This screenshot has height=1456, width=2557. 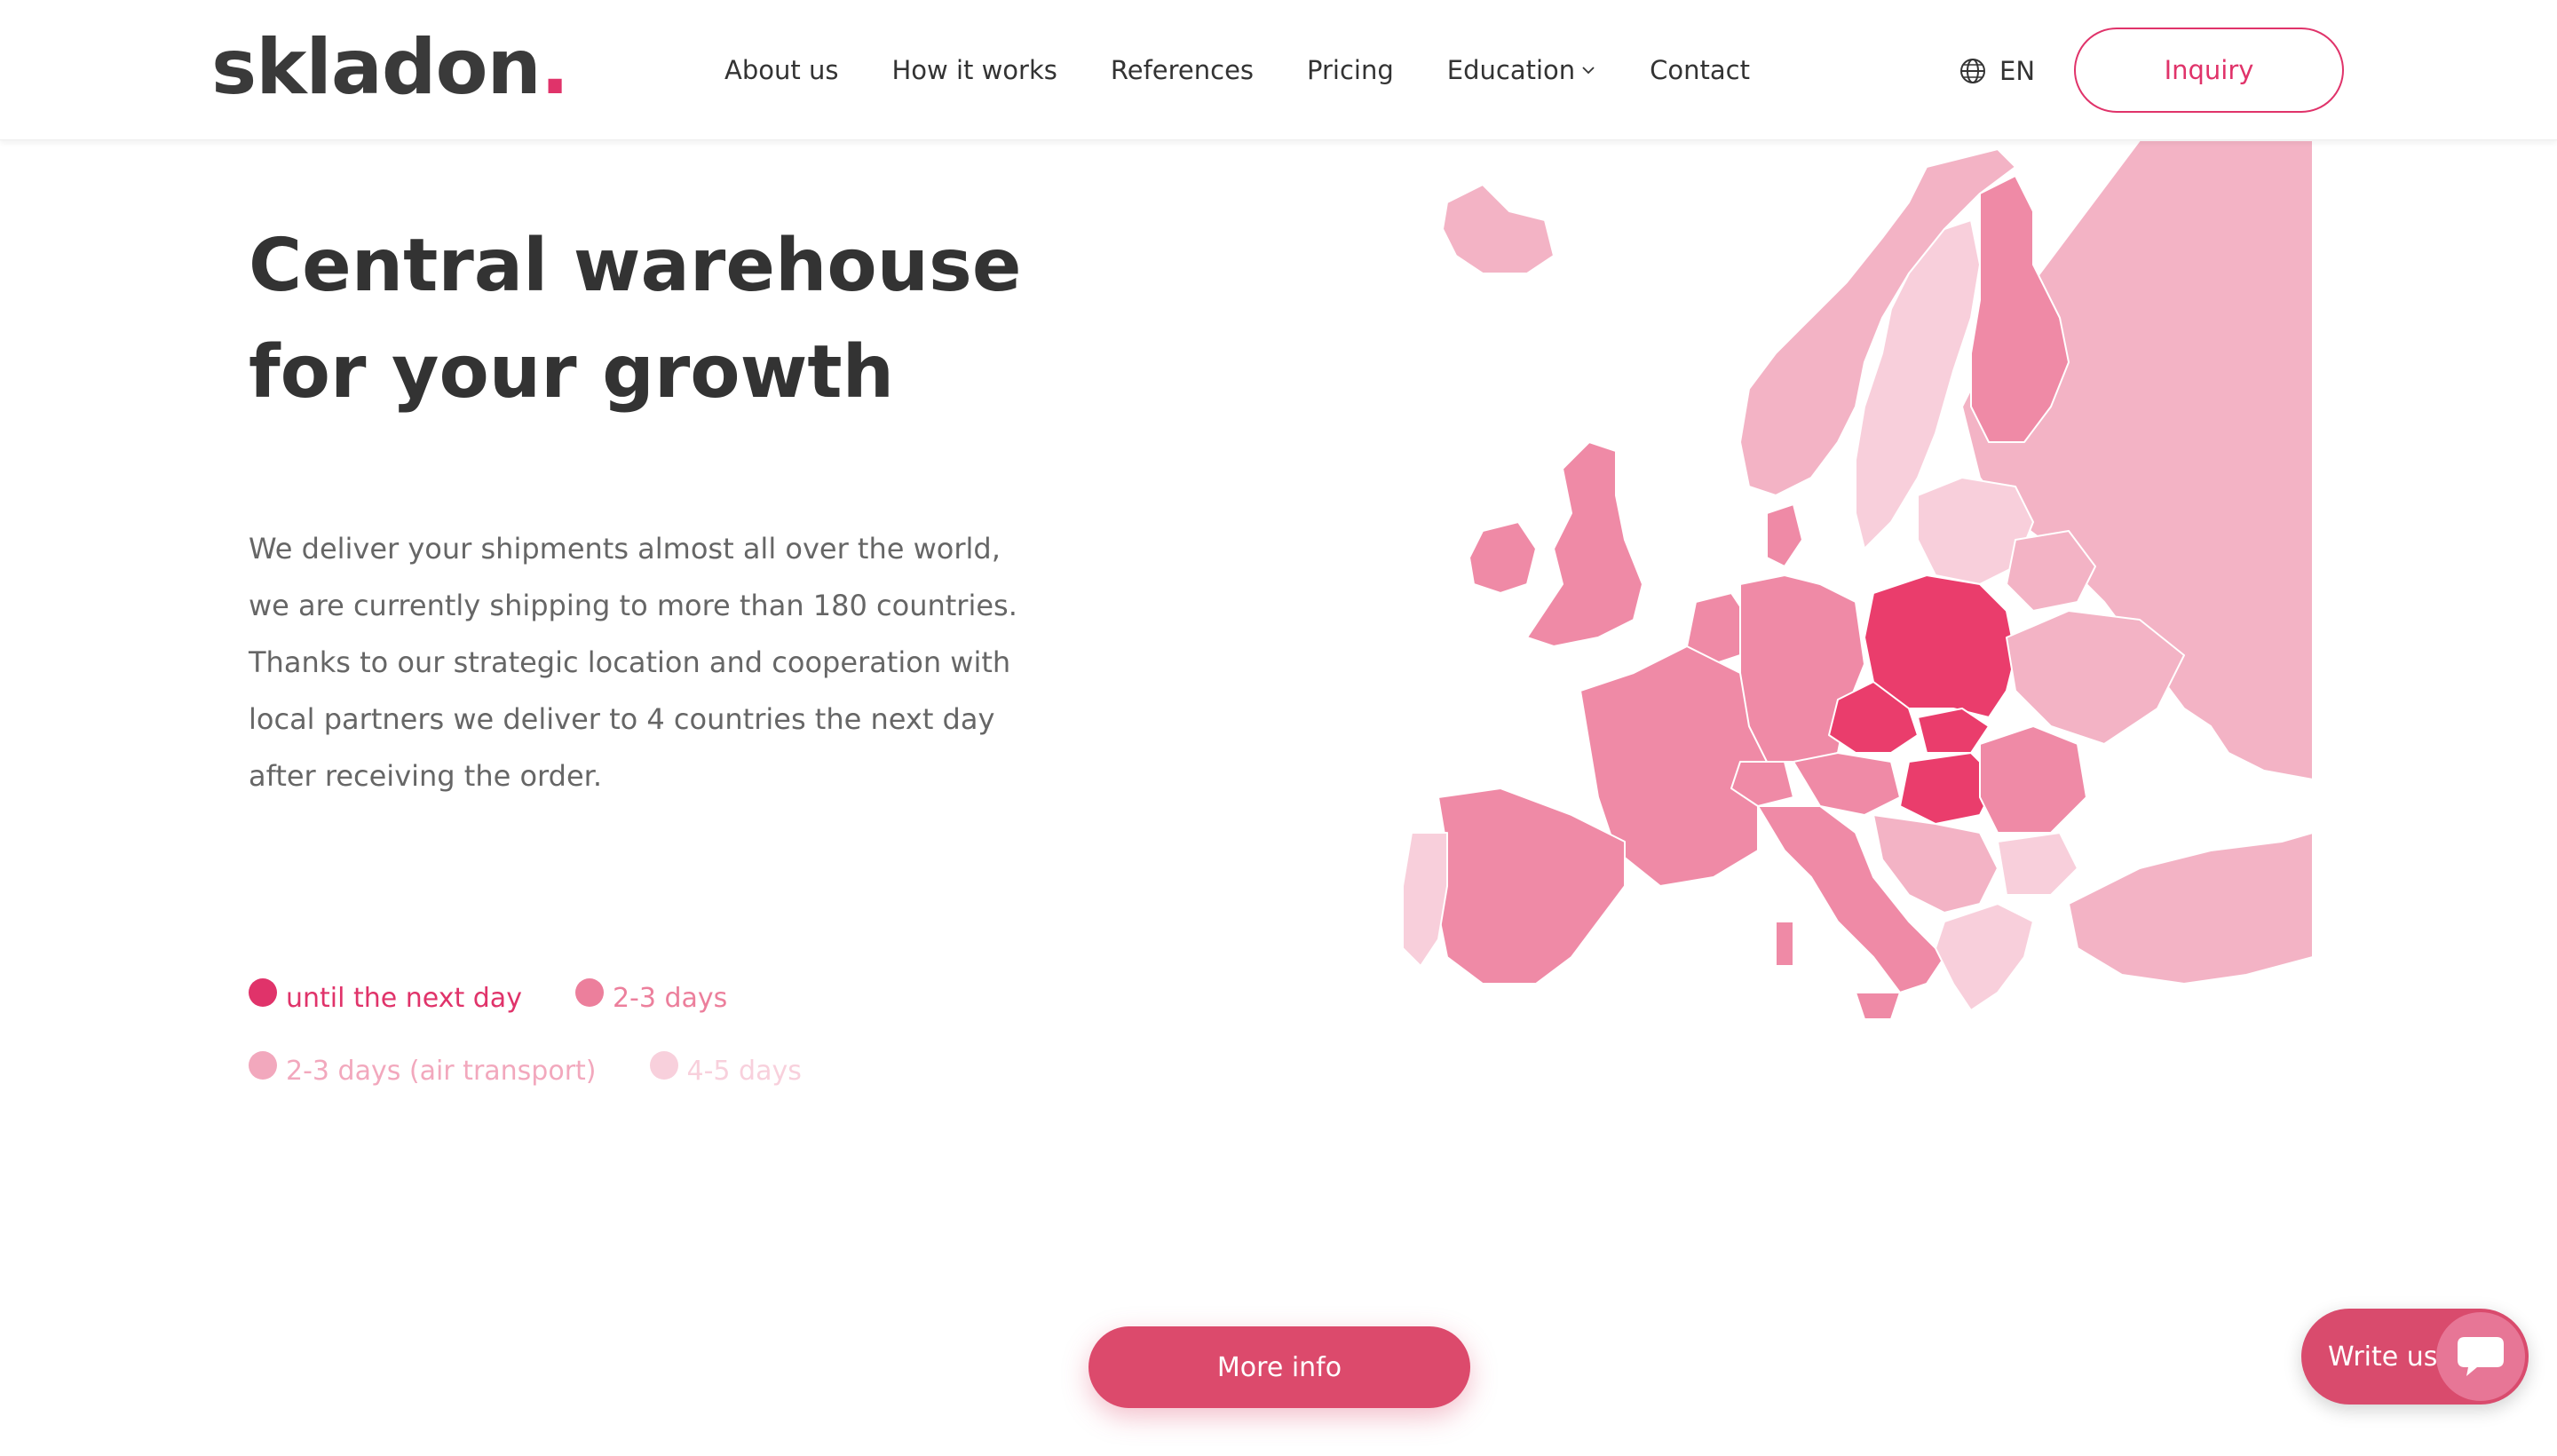 What do you see at coordinates (1279, 1367) in the screenshot?
I see `more-info-button: More info` at bounding box center [1279, 1367].